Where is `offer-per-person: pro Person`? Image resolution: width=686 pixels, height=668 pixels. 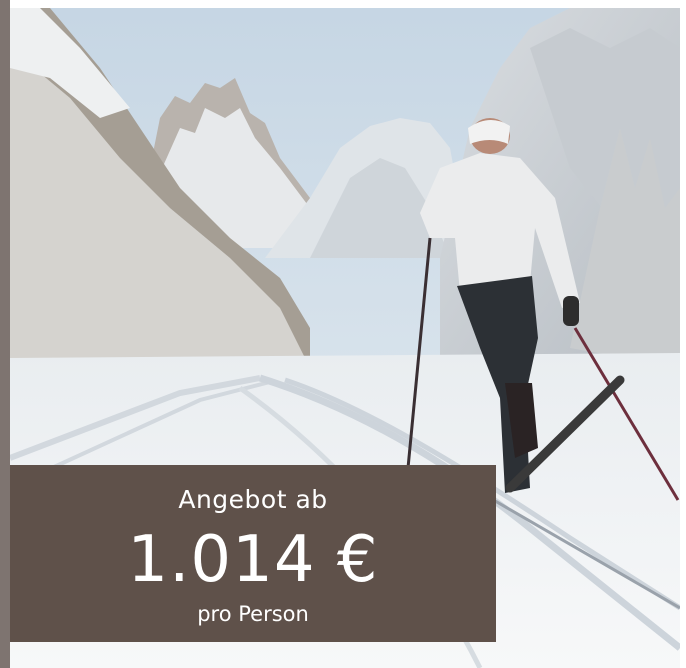
offer-per-person: pro Person is located at coordinates (253, 614).